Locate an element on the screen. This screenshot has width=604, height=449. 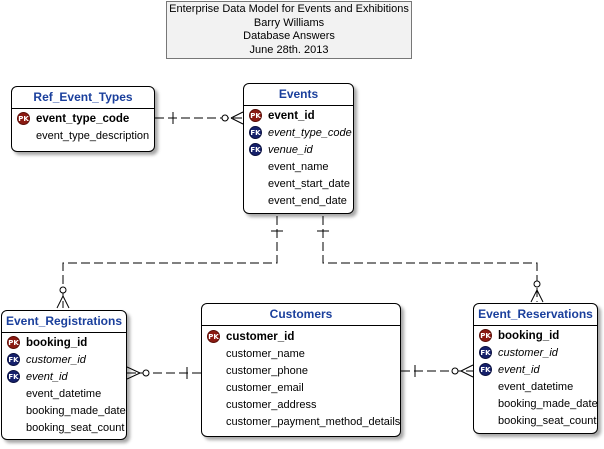
entity-title: Event_Reservations is located at coordinates (535, 315).